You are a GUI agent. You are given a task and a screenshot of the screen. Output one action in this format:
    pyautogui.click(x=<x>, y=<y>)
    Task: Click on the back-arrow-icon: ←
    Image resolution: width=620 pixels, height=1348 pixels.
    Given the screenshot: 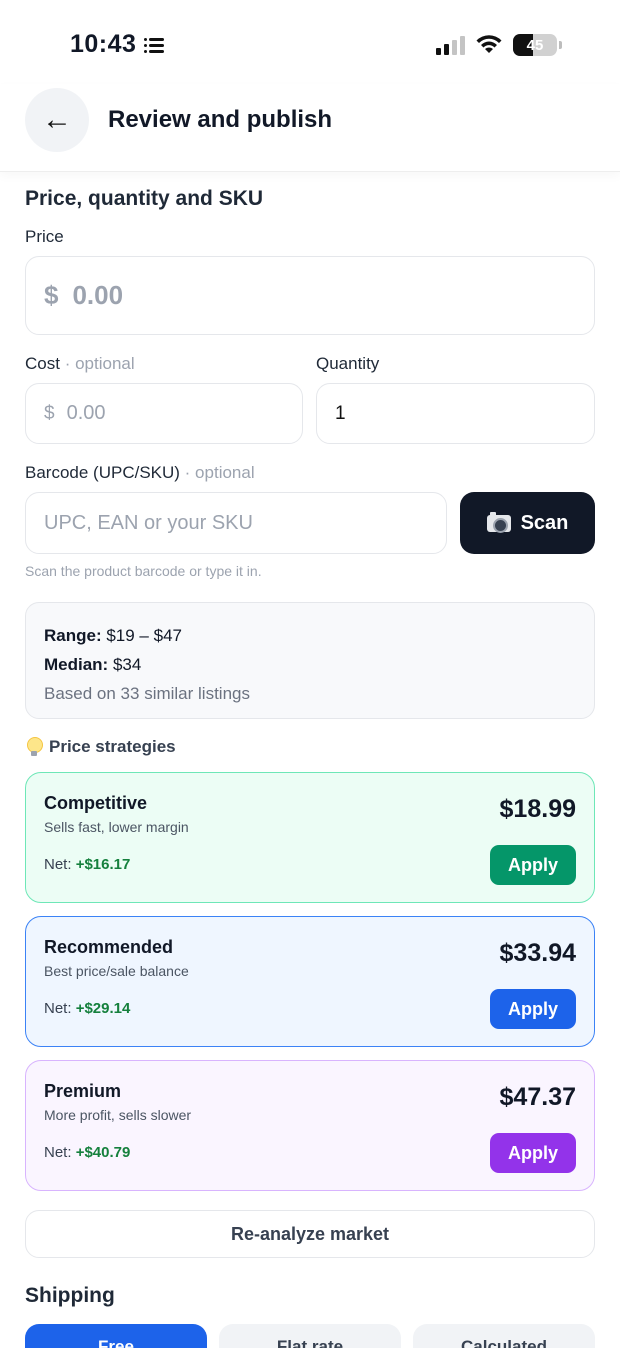 What is the action you would take?
    pyautogui.click(x=57, y=119)
    